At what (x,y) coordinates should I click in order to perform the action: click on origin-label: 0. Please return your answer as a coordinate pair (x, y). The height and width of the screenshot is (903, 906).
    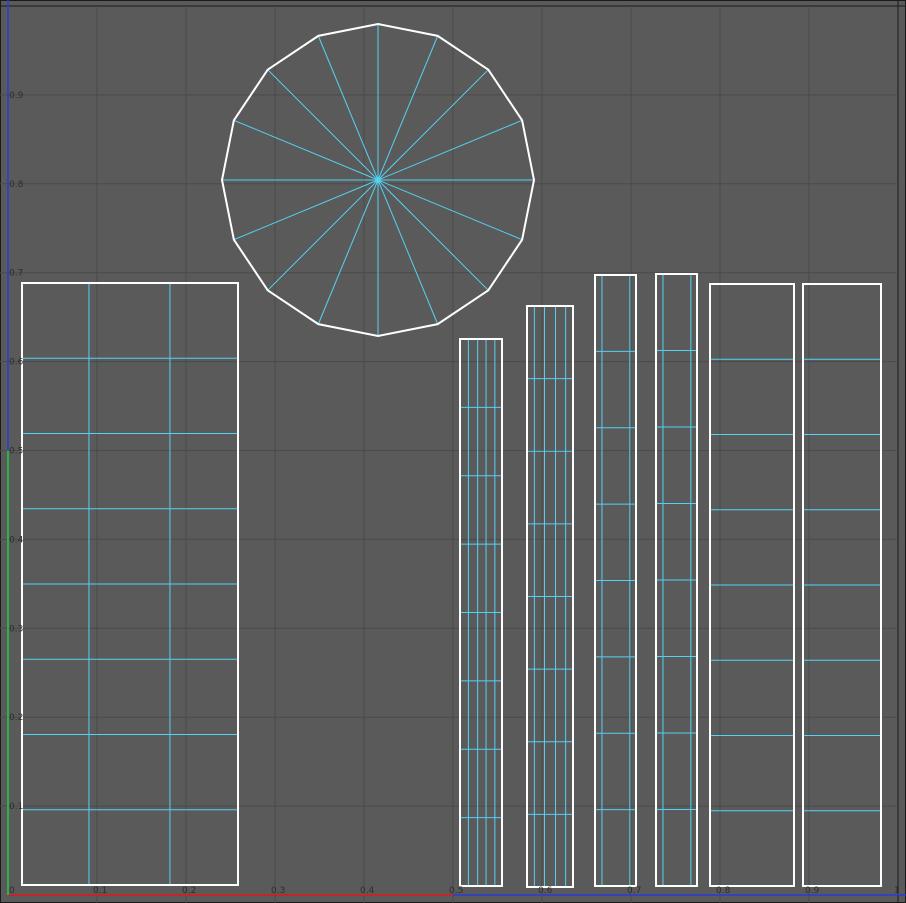
    Looking at the image, I should click on (12, 891).